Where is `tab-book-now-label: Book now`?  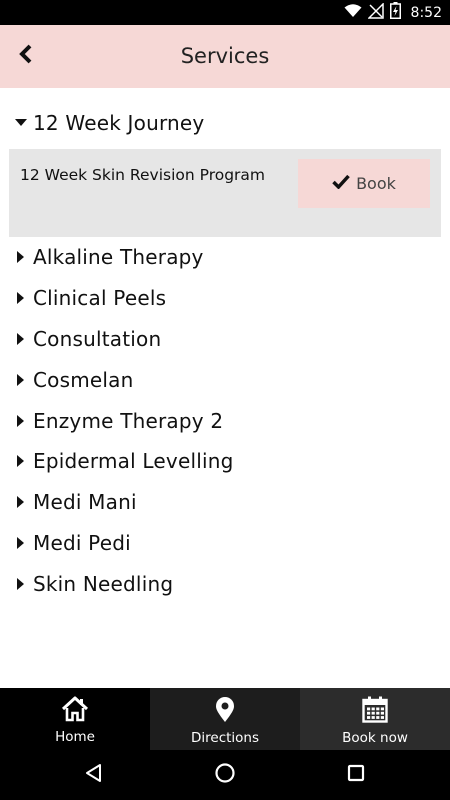 tab-book-now-label: Book now is located at coordinates (375, 738).